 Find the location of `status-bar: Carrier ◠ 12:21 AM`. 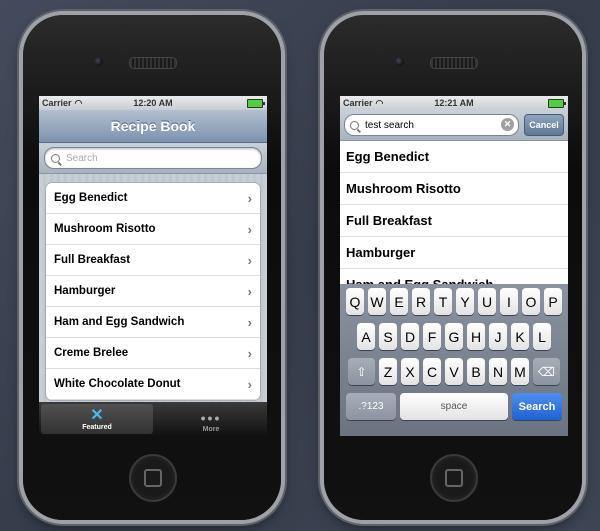

status-bar: Carrier ◠ 12:21 AM is located at coordinates (454, 103).